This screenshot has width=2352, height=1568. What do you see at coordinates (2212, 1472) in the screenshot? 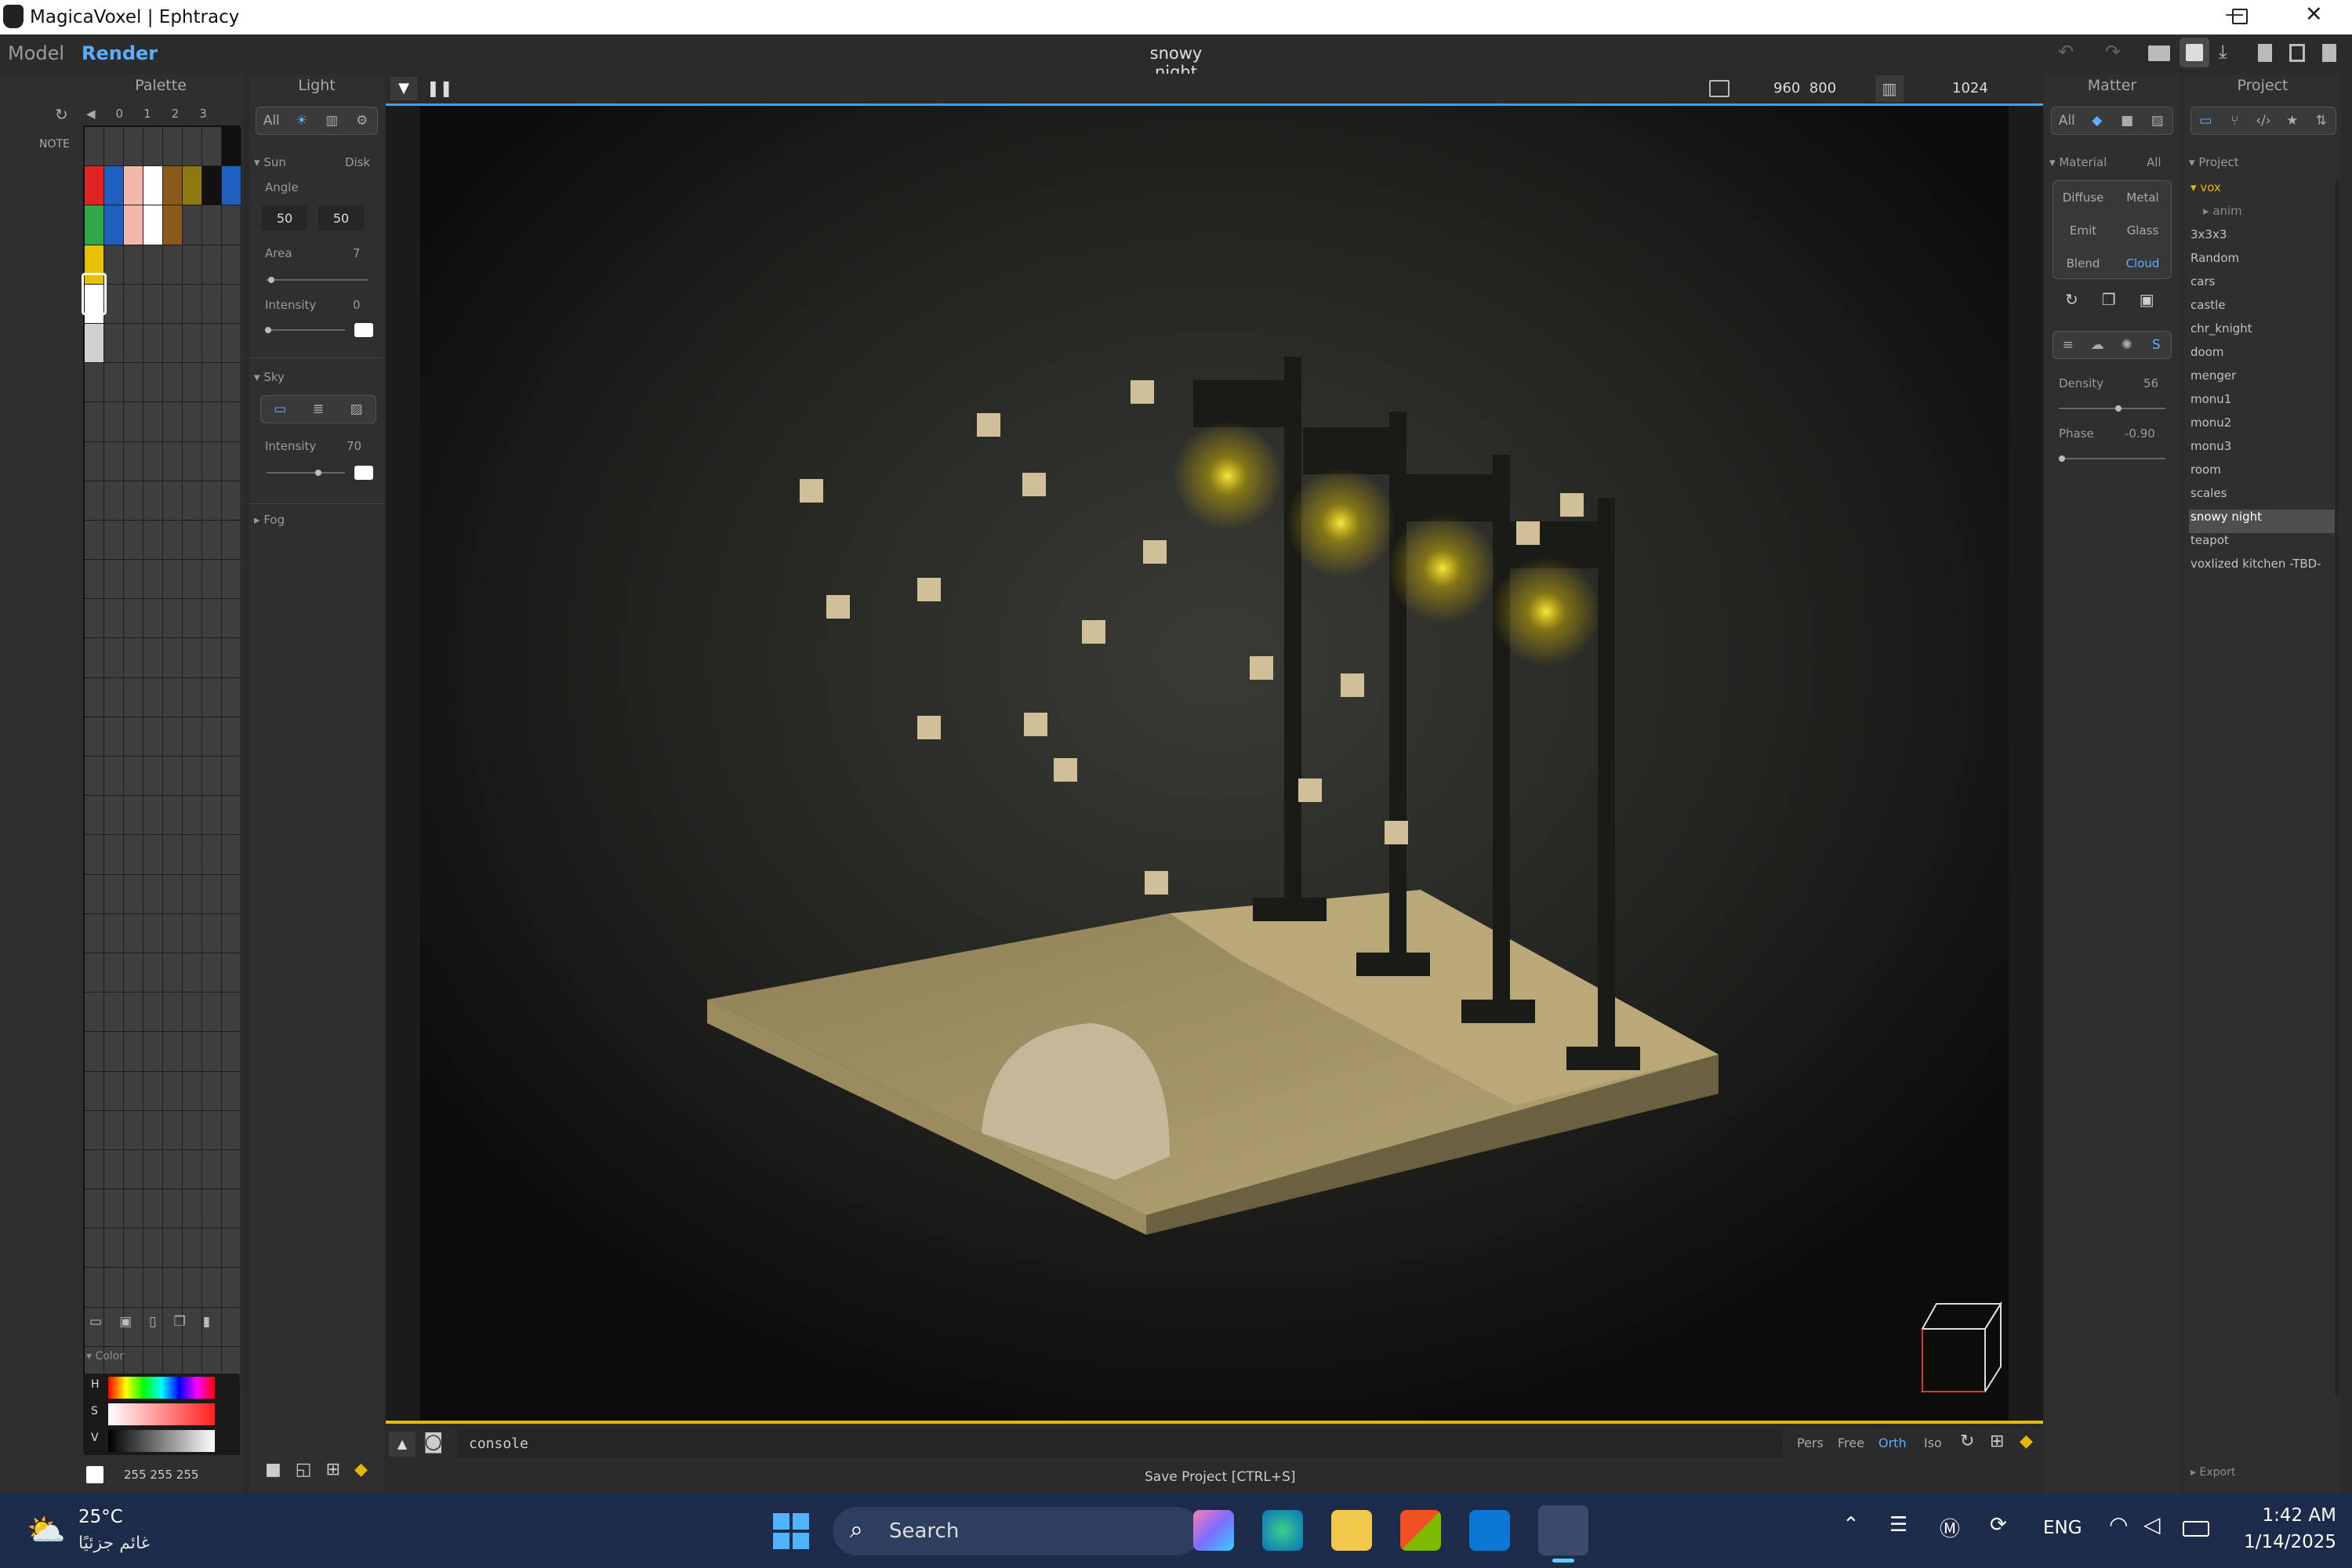
I see `export-section: ▸ Export` at bounding box center [2212, 1472].